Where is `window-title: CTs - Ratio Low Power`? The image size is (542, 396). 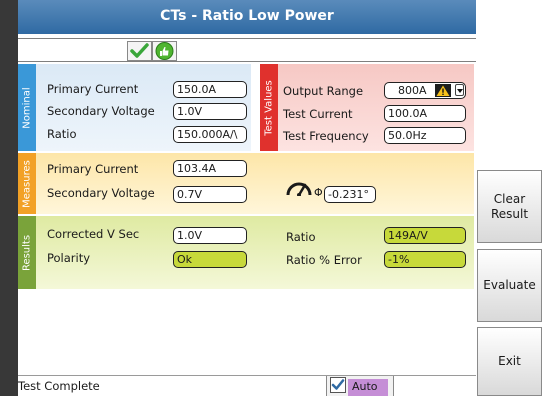
window-title: CTs - Ratio Low Power is located at coordinates (247, 17).